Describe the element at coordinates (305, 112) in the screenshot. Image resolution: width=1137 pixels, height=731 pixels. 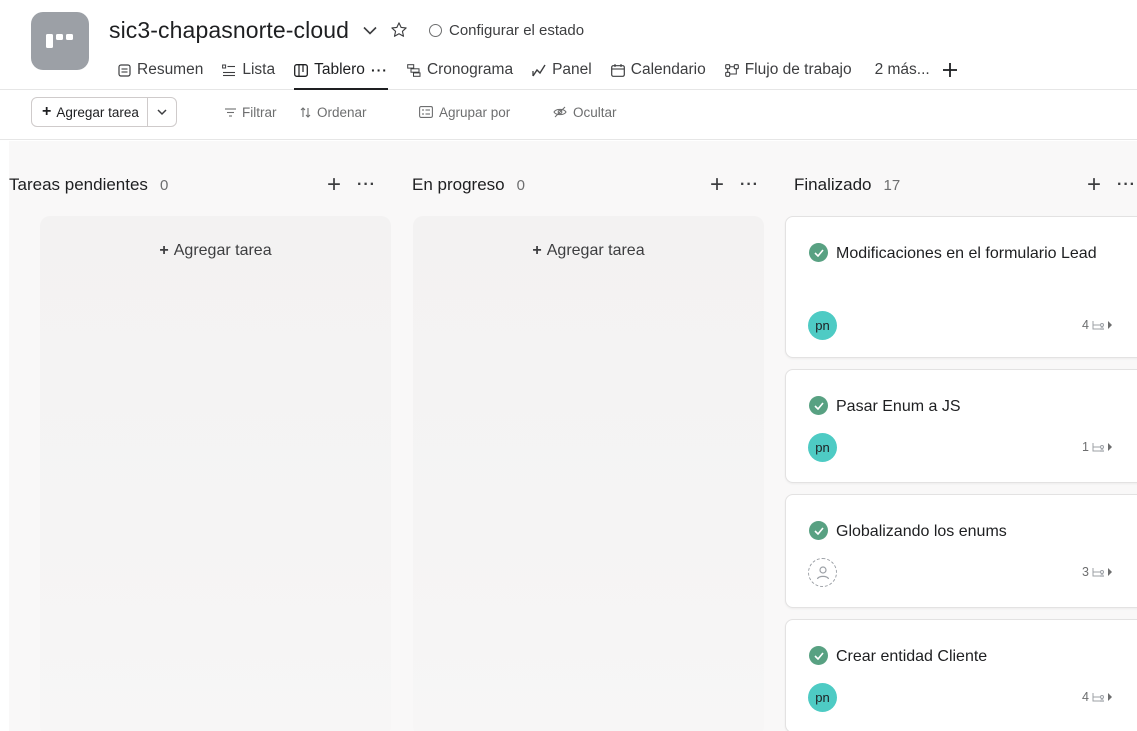
I see `sort-icon` at that location.